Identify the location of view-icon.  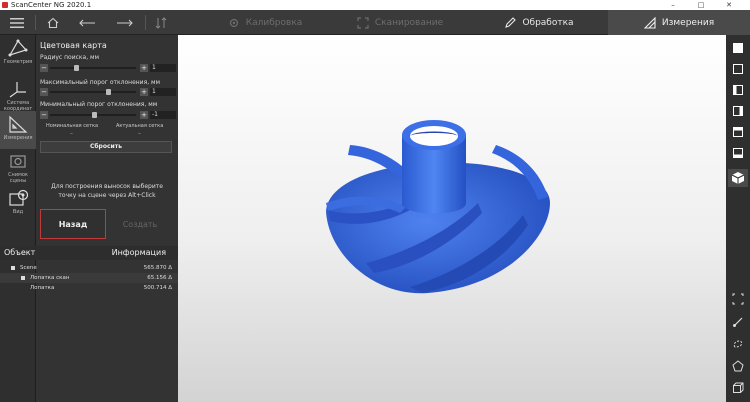
(19, 197).